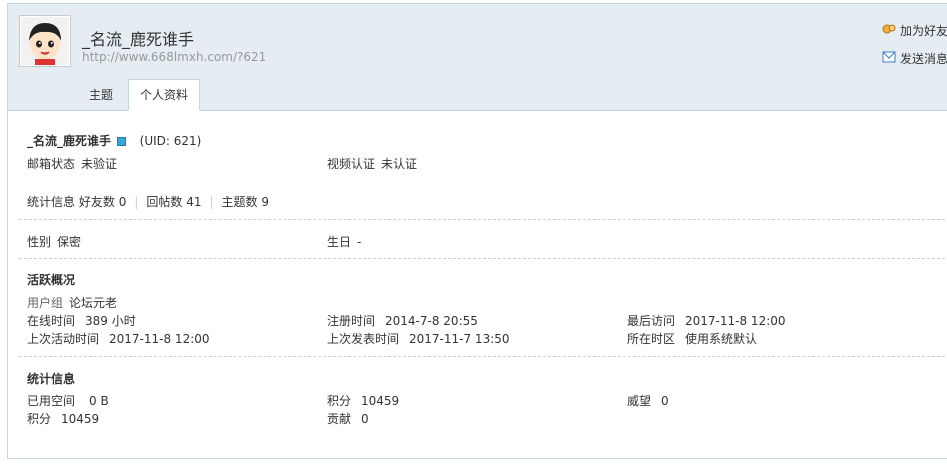 The image size is (947, 472). Describe the element at coordinates (81, 320) in the screenshot. I see `online-time-row: 在线时间 389 小时` at that location.